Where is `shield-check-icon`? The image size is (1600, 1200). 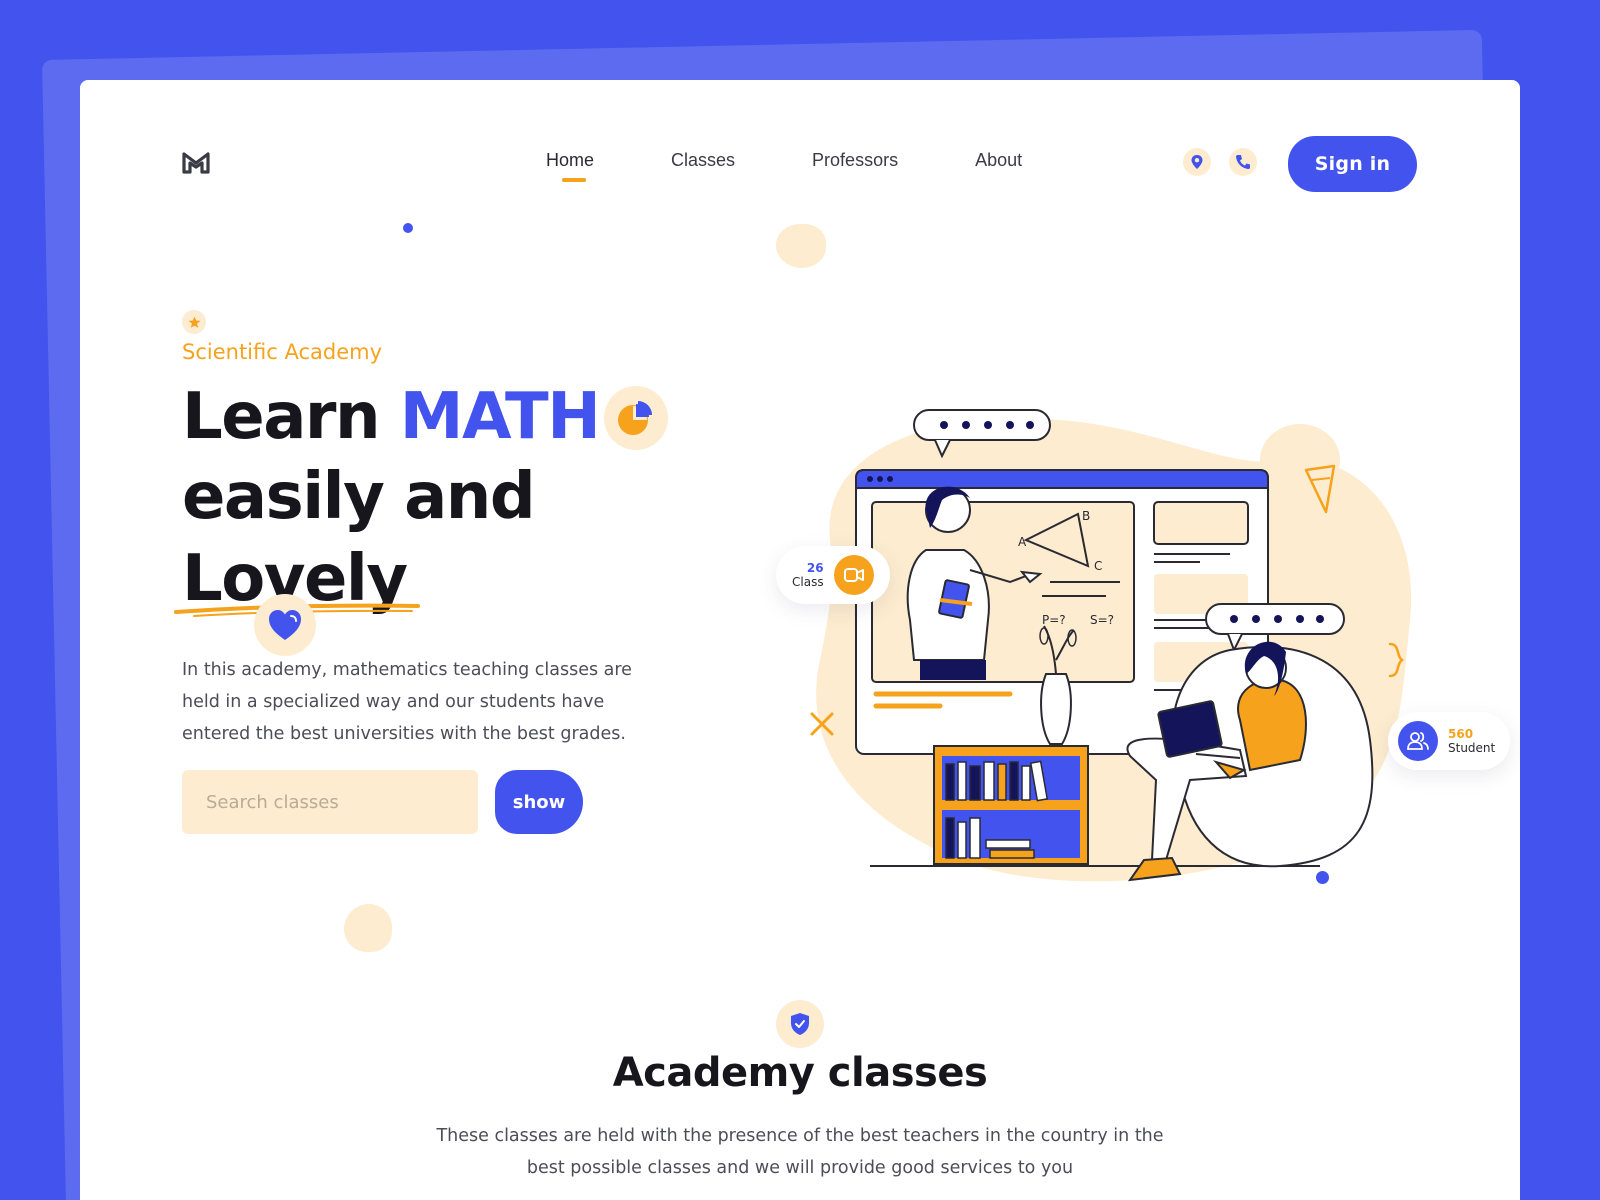
shield-check-icon is located at coordinates (800, 1024).